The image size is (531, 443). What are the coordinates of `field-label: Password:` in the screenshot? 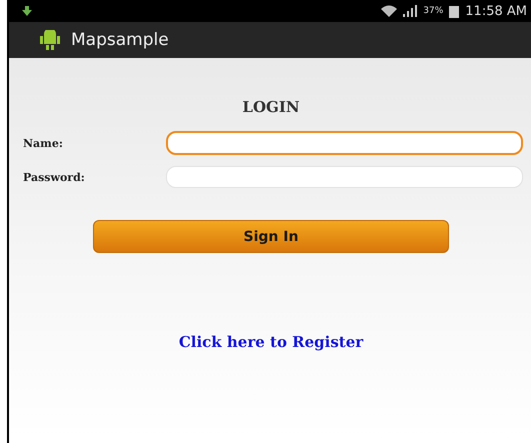 It's located at (54, 177).